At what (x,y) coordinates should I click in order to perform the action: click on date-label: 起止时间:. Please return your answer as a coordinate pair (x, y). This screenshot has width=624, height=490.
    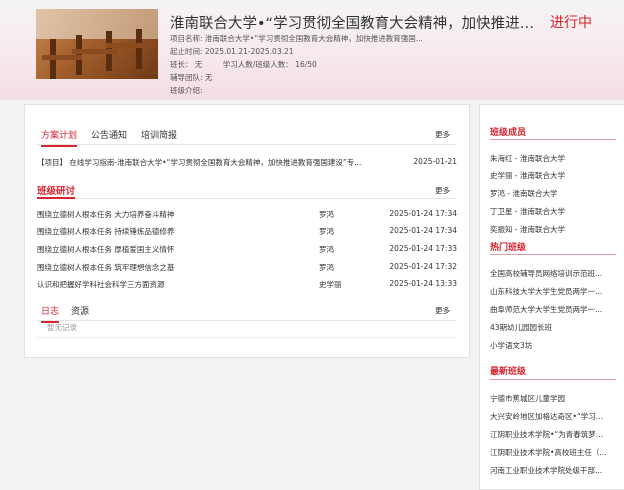
    Looking at the image, I should click on (186, 51).